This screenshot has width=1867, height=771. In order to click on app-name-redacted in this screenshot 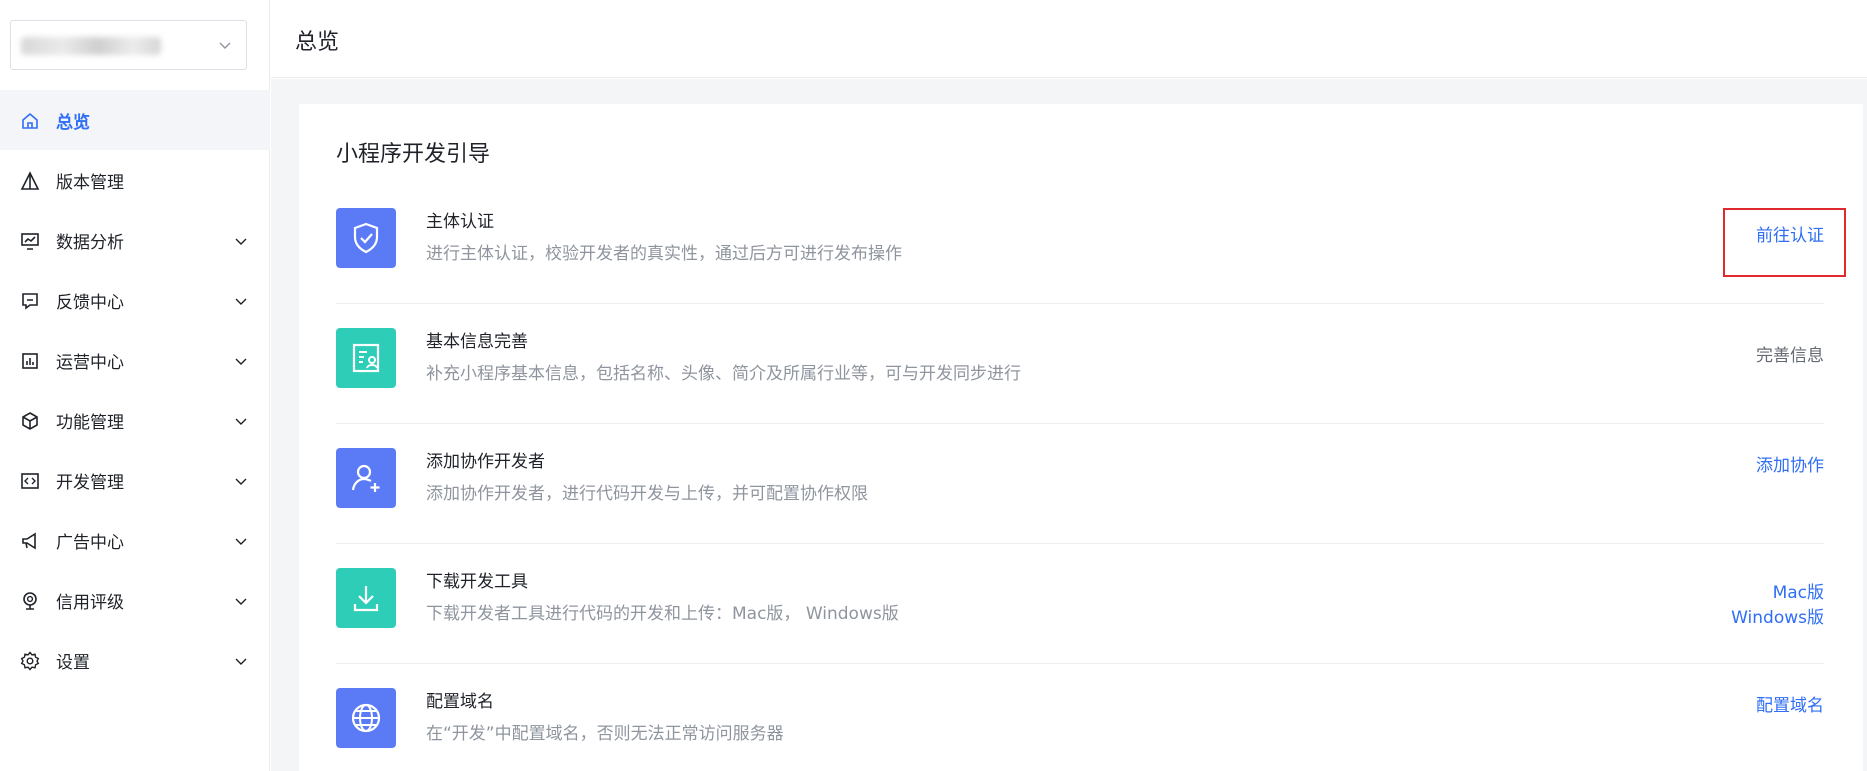, I will do `click(91, 46)`.